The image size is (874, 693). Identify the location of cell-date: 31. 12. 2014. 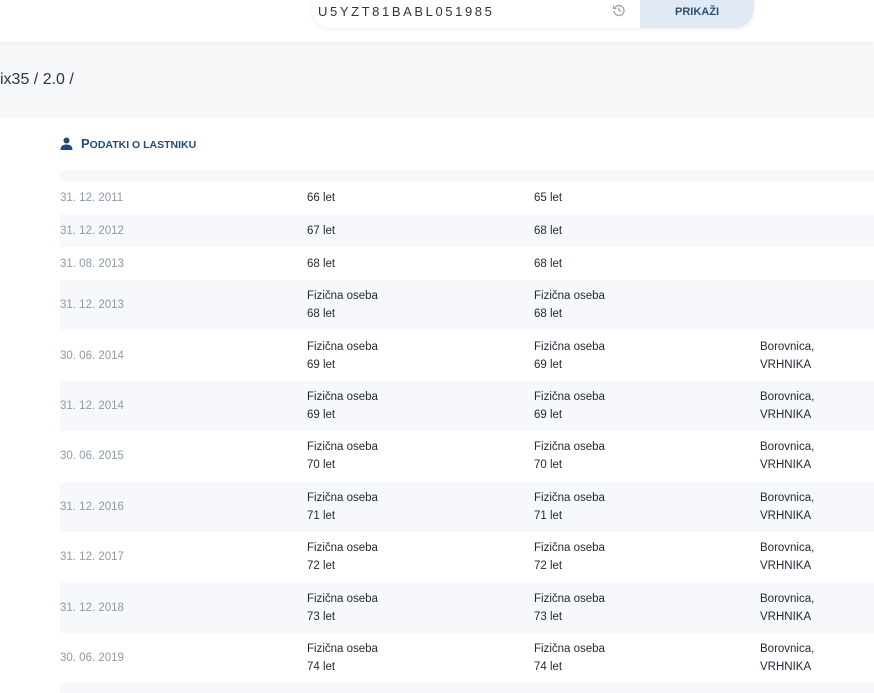
(92, 406).